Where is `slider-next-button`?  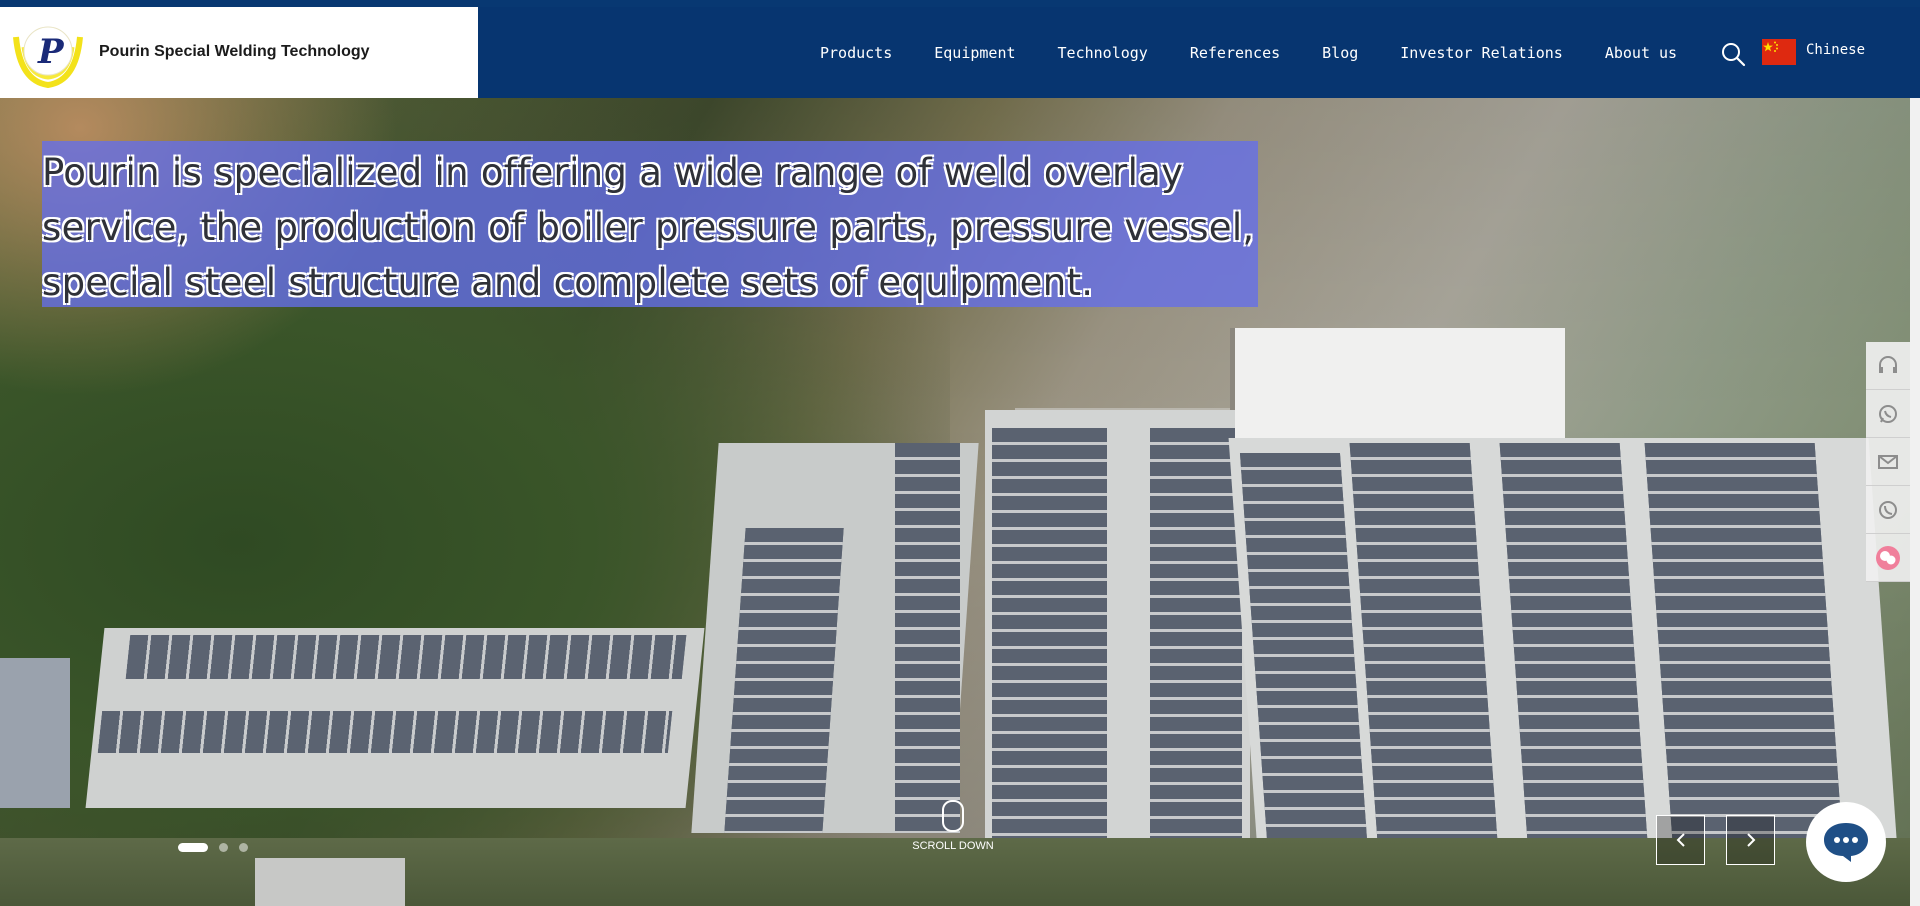
slider-next-button is located at coordinates (1750, 840).